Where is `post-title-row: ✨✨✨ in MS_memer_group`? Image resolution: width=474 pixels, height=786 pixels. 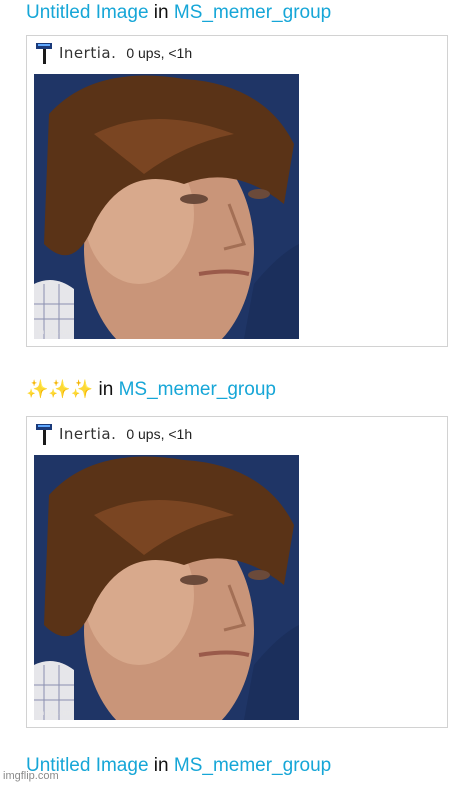 post-title-row: ✨✨✨ in MS_memer_group is located at coordinates (151, 389).